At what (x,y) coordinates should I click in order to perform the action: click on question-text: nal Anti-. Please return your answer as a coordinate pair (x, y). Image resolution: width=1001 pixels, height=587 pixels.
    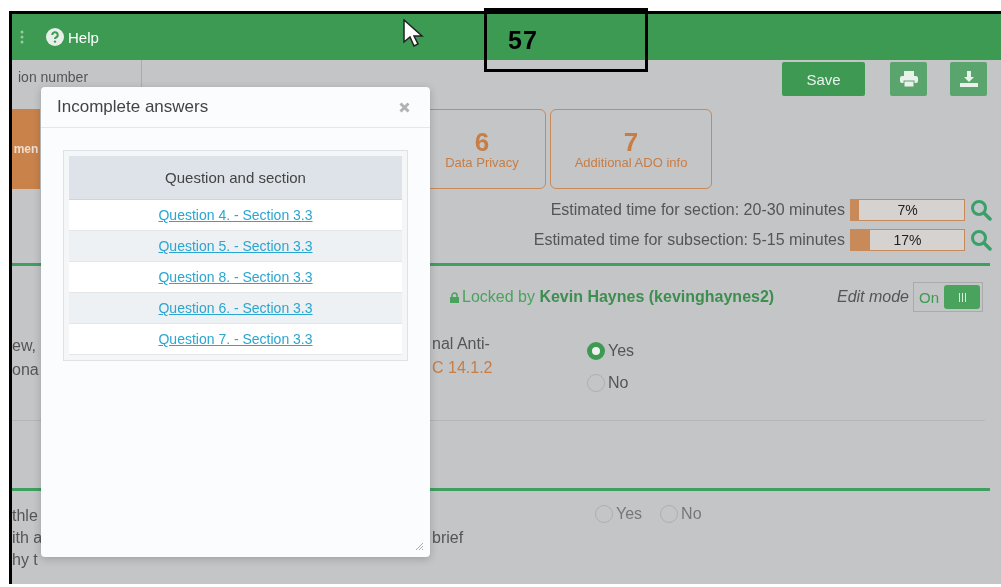
    Looking at the image, I should click on (461, 344).